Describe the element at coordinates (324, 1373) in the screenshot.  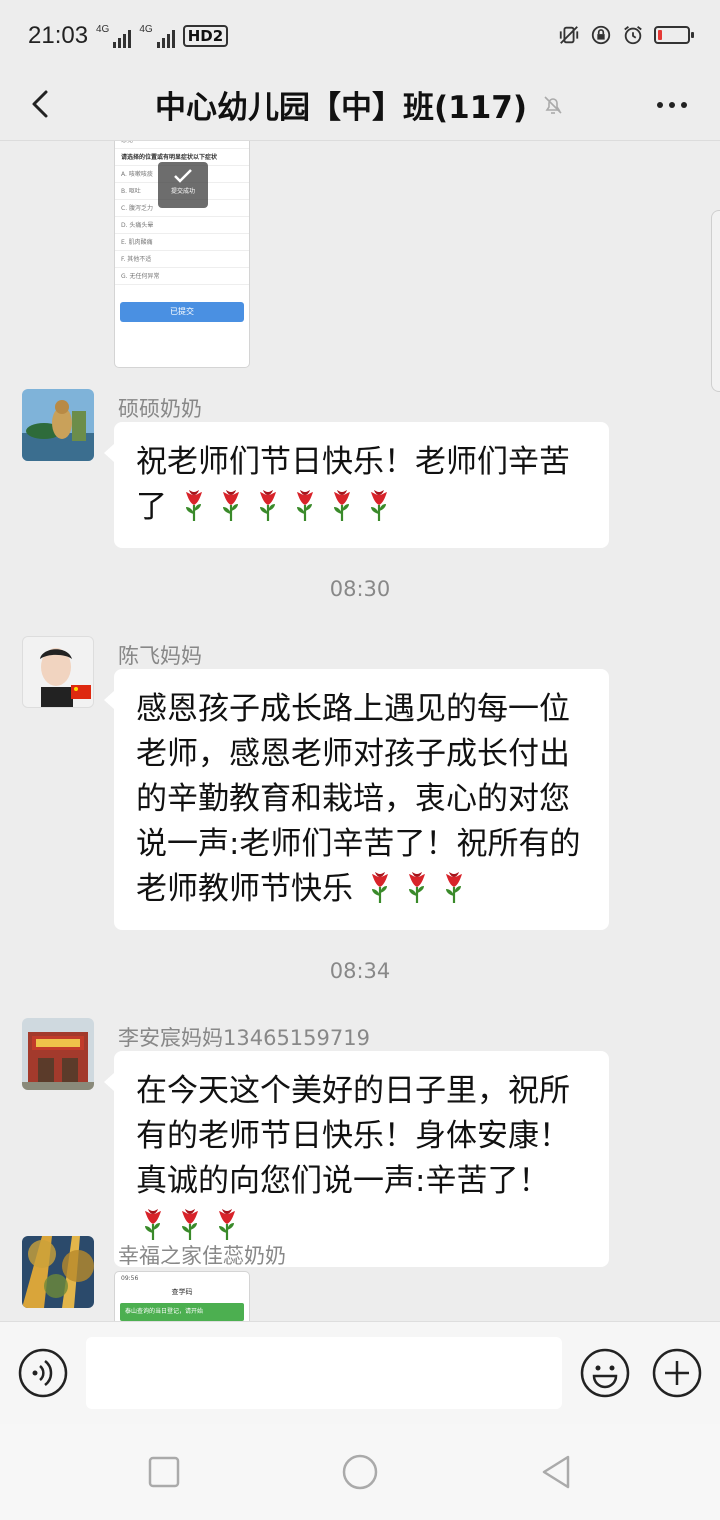
I see `message-input` at that location.